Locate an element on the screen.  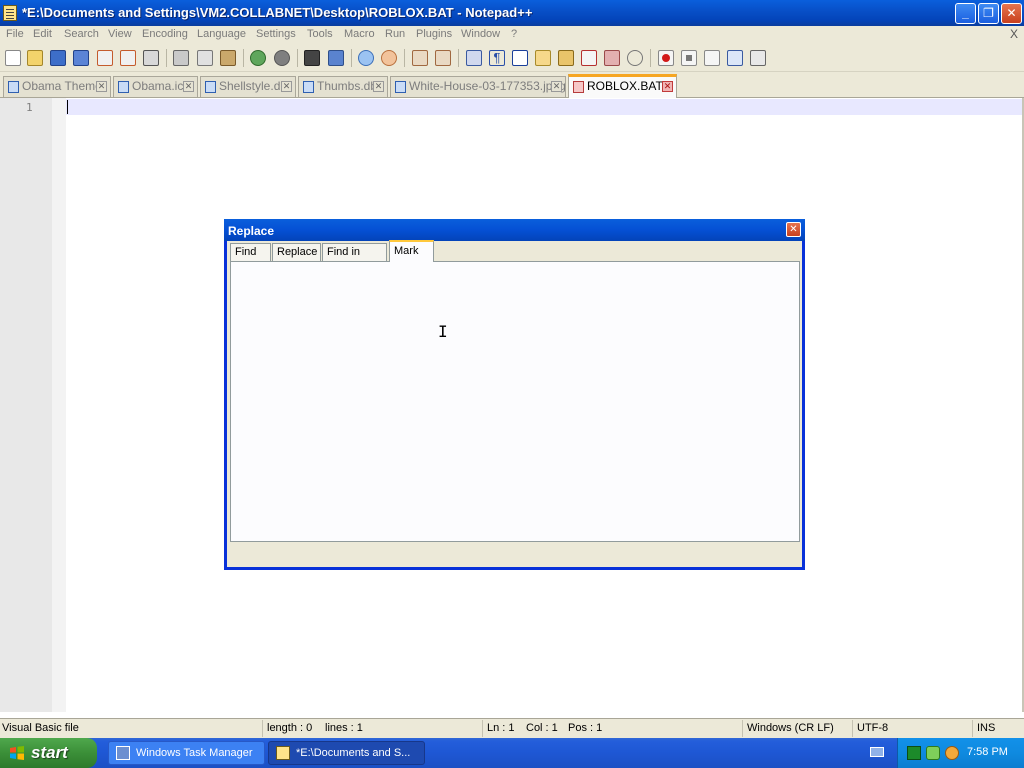
save-macro-icon is located at coordinates (758, 58).